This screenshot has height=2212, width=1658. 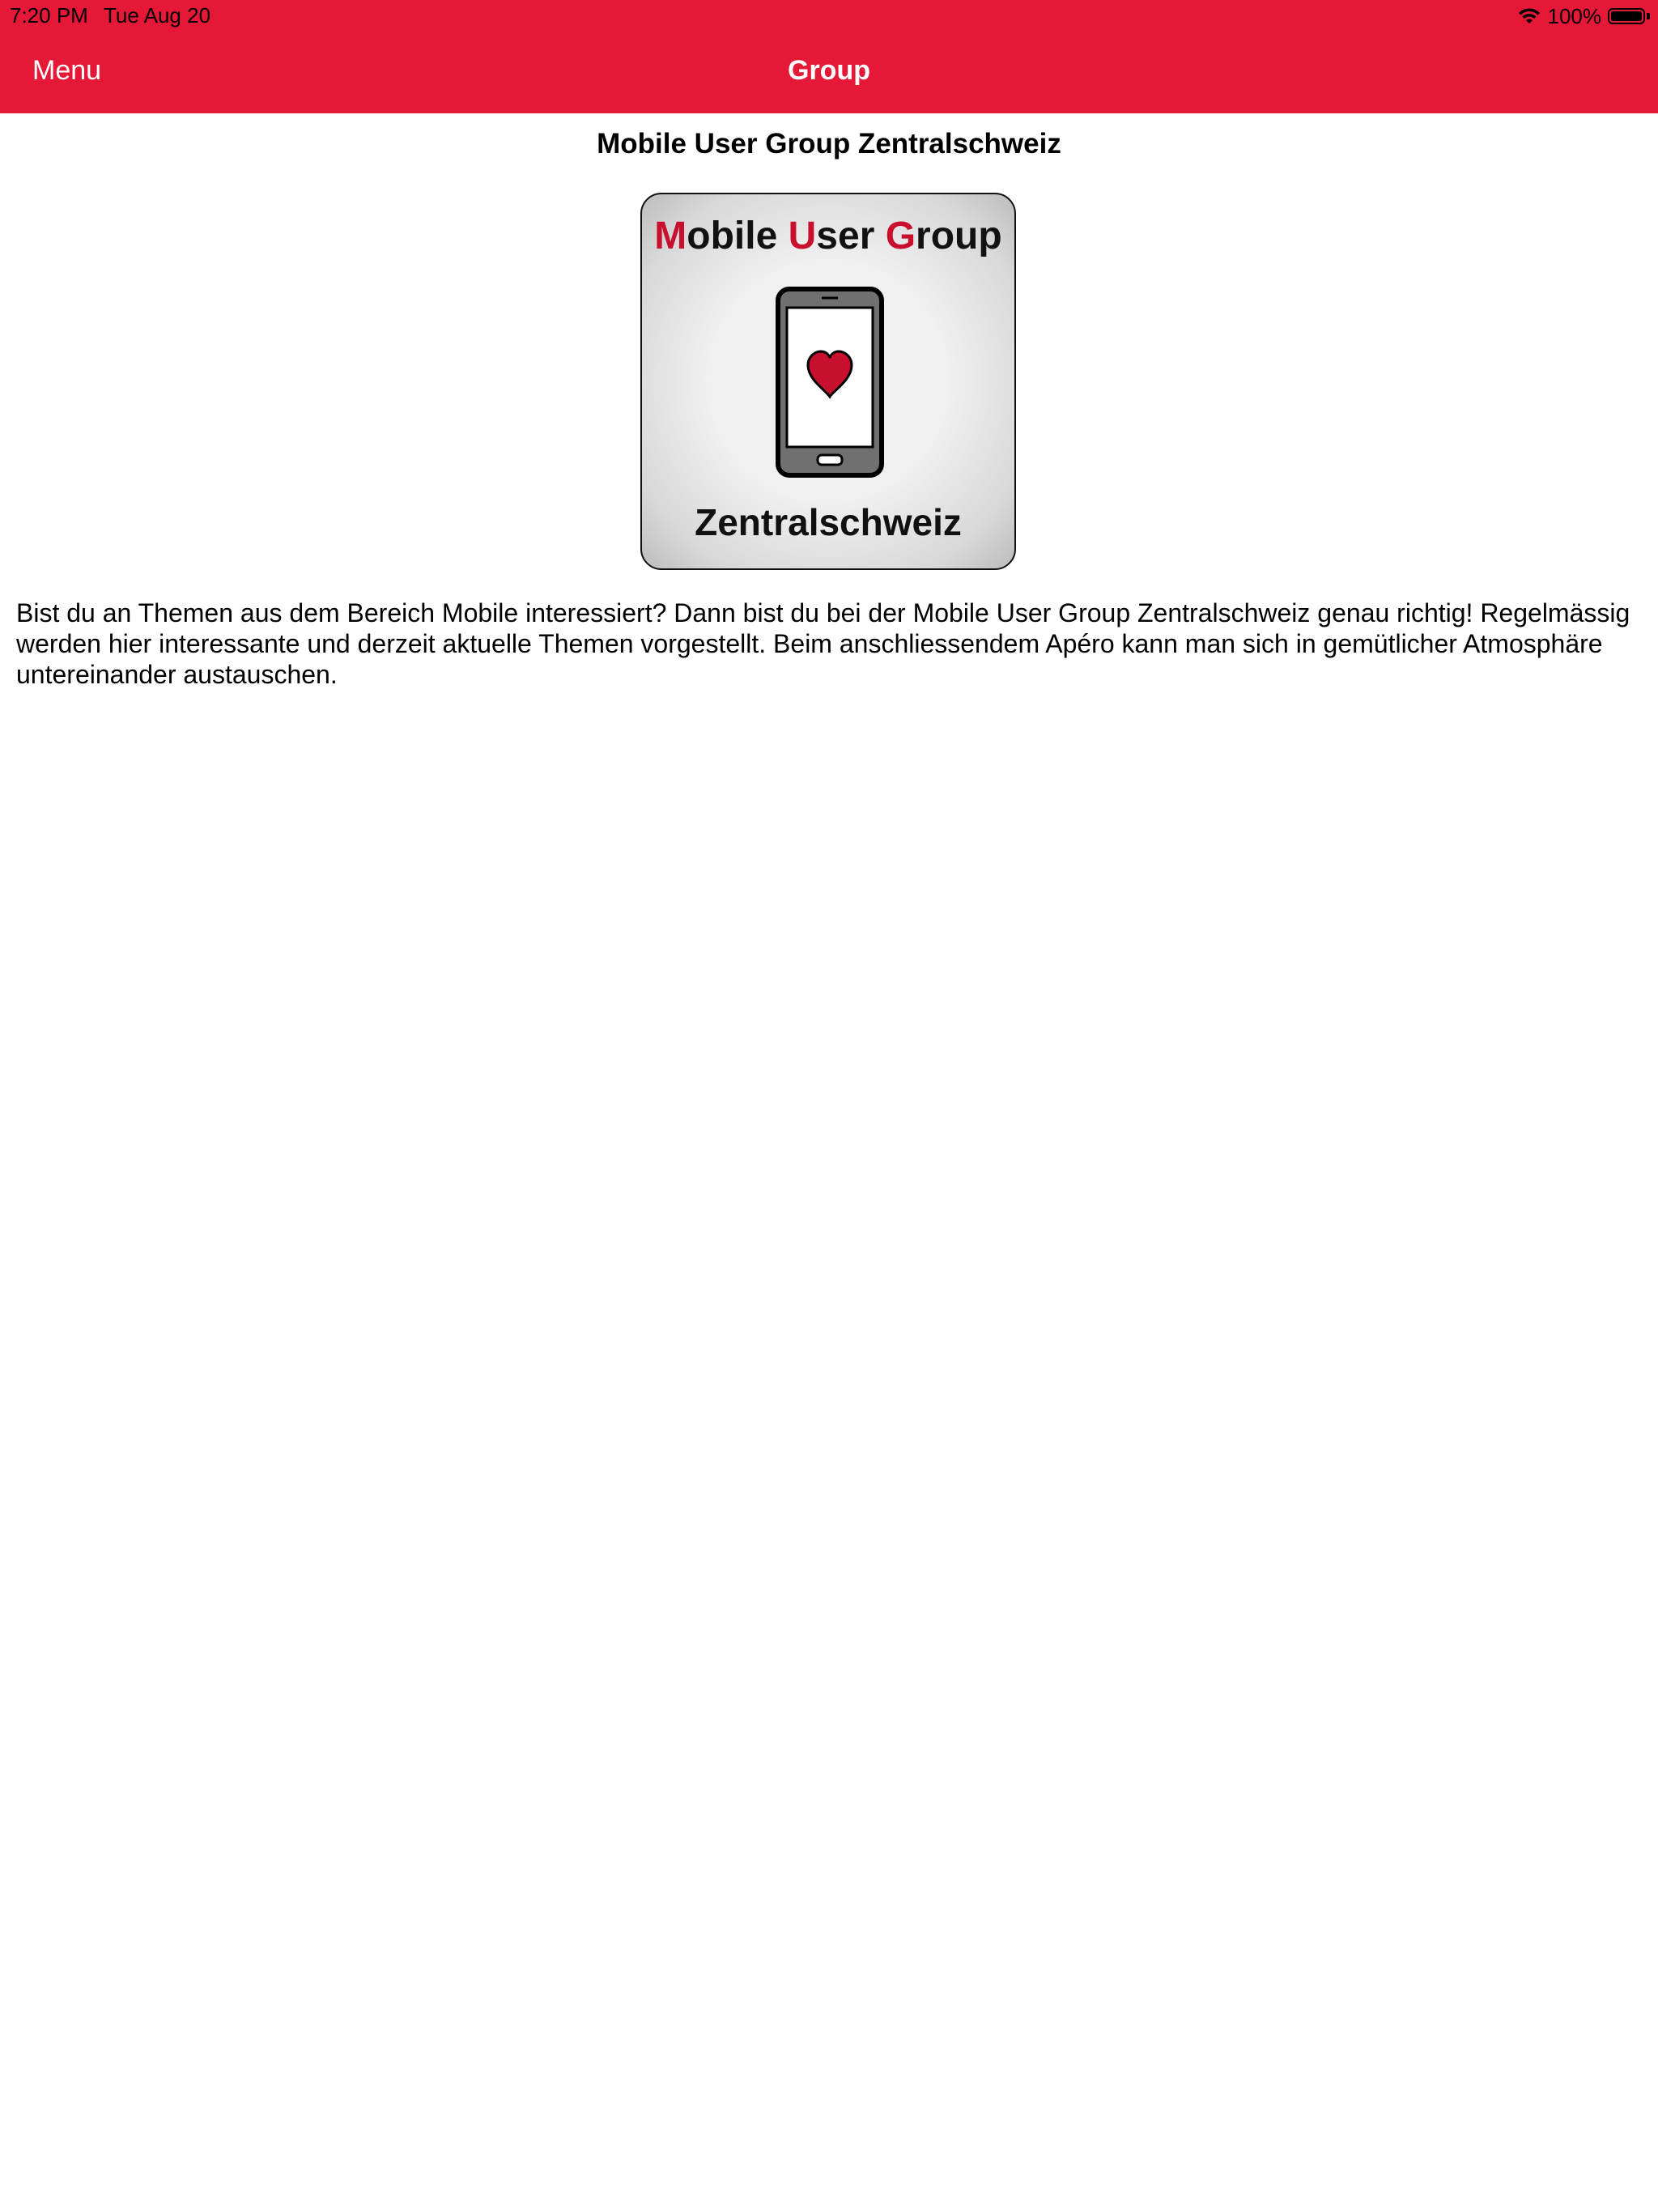 What do you see at coordinates (738, 236) in the screenshot?
I see `logo-word-obile: obile` at bounding box center [738, 236].